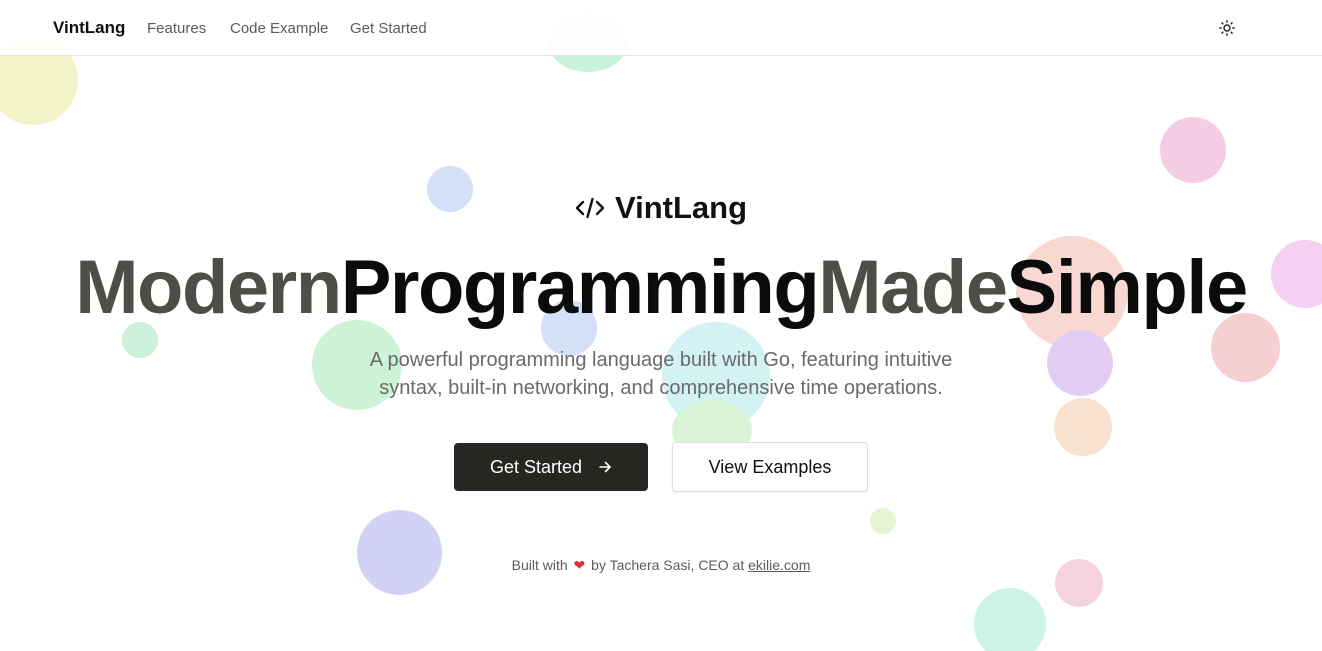  What do you see at coordinates (668, 565) in the screenshot?
I see `credit-middle: by Tachera Sasi, CEO at` at bounding box center [668, 565].